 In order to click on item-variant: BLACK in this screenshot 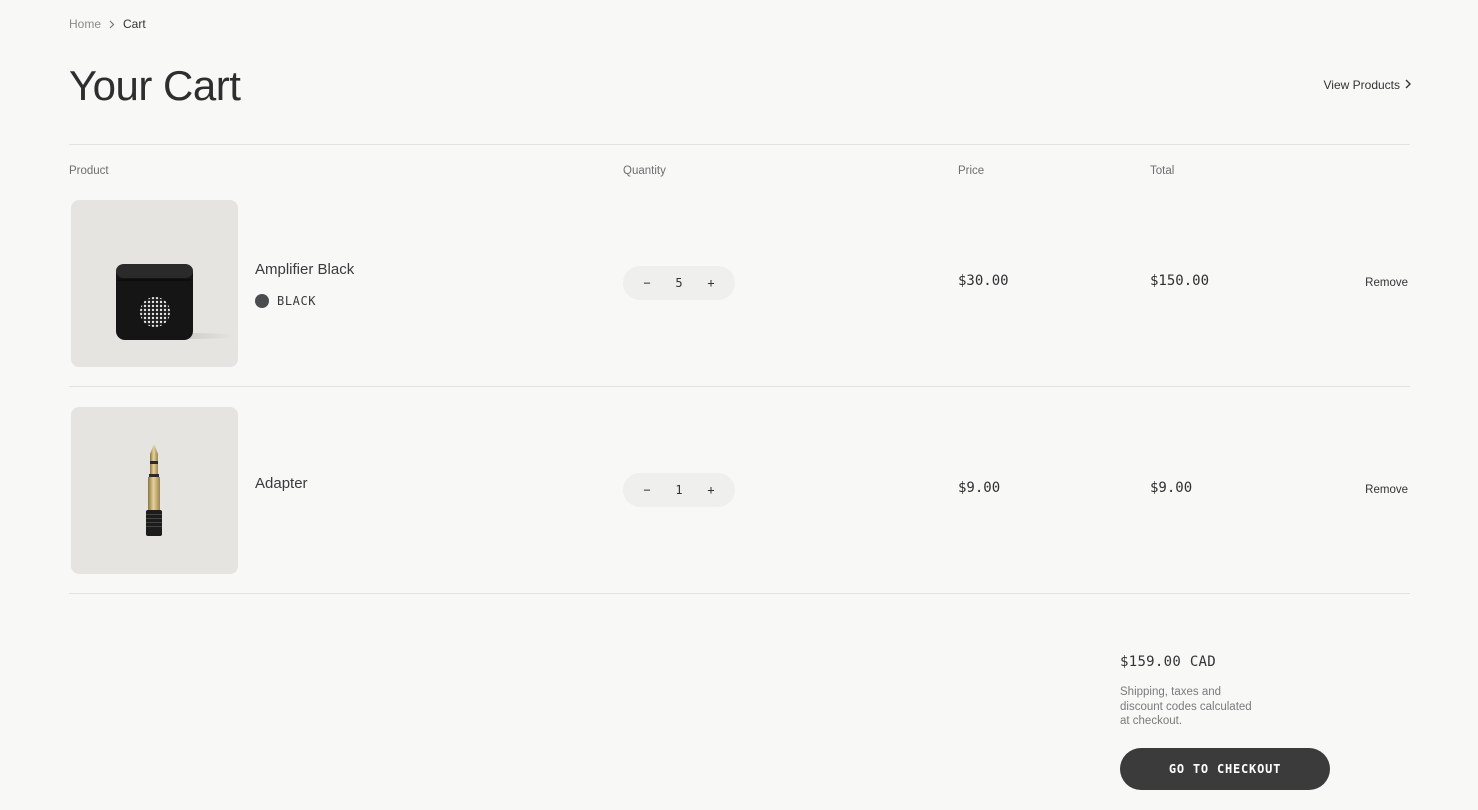, I will do `click(285, 301)`.